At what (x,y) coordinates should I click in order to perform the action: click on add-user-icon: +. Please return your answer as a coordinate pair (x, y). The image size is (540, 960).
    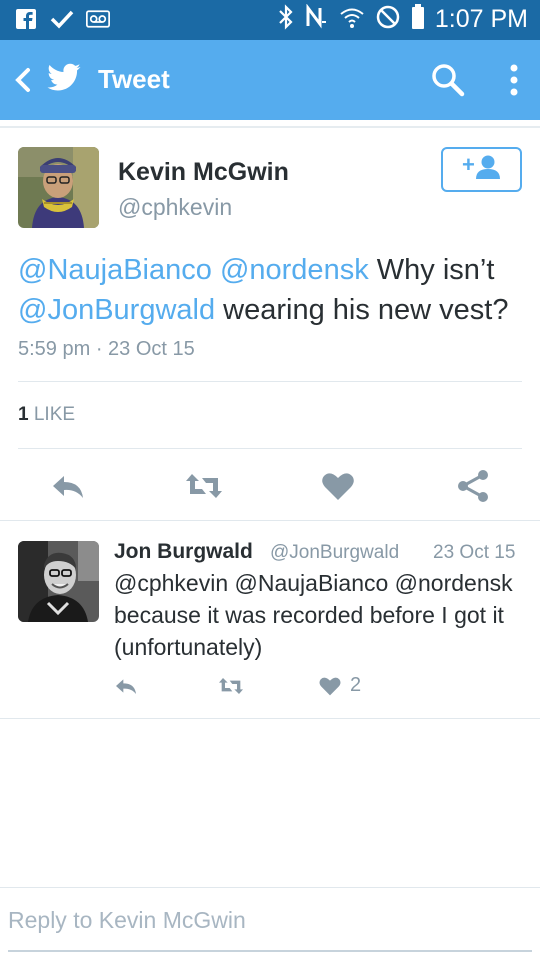
    Looking at the image, I should click on (482, 169).